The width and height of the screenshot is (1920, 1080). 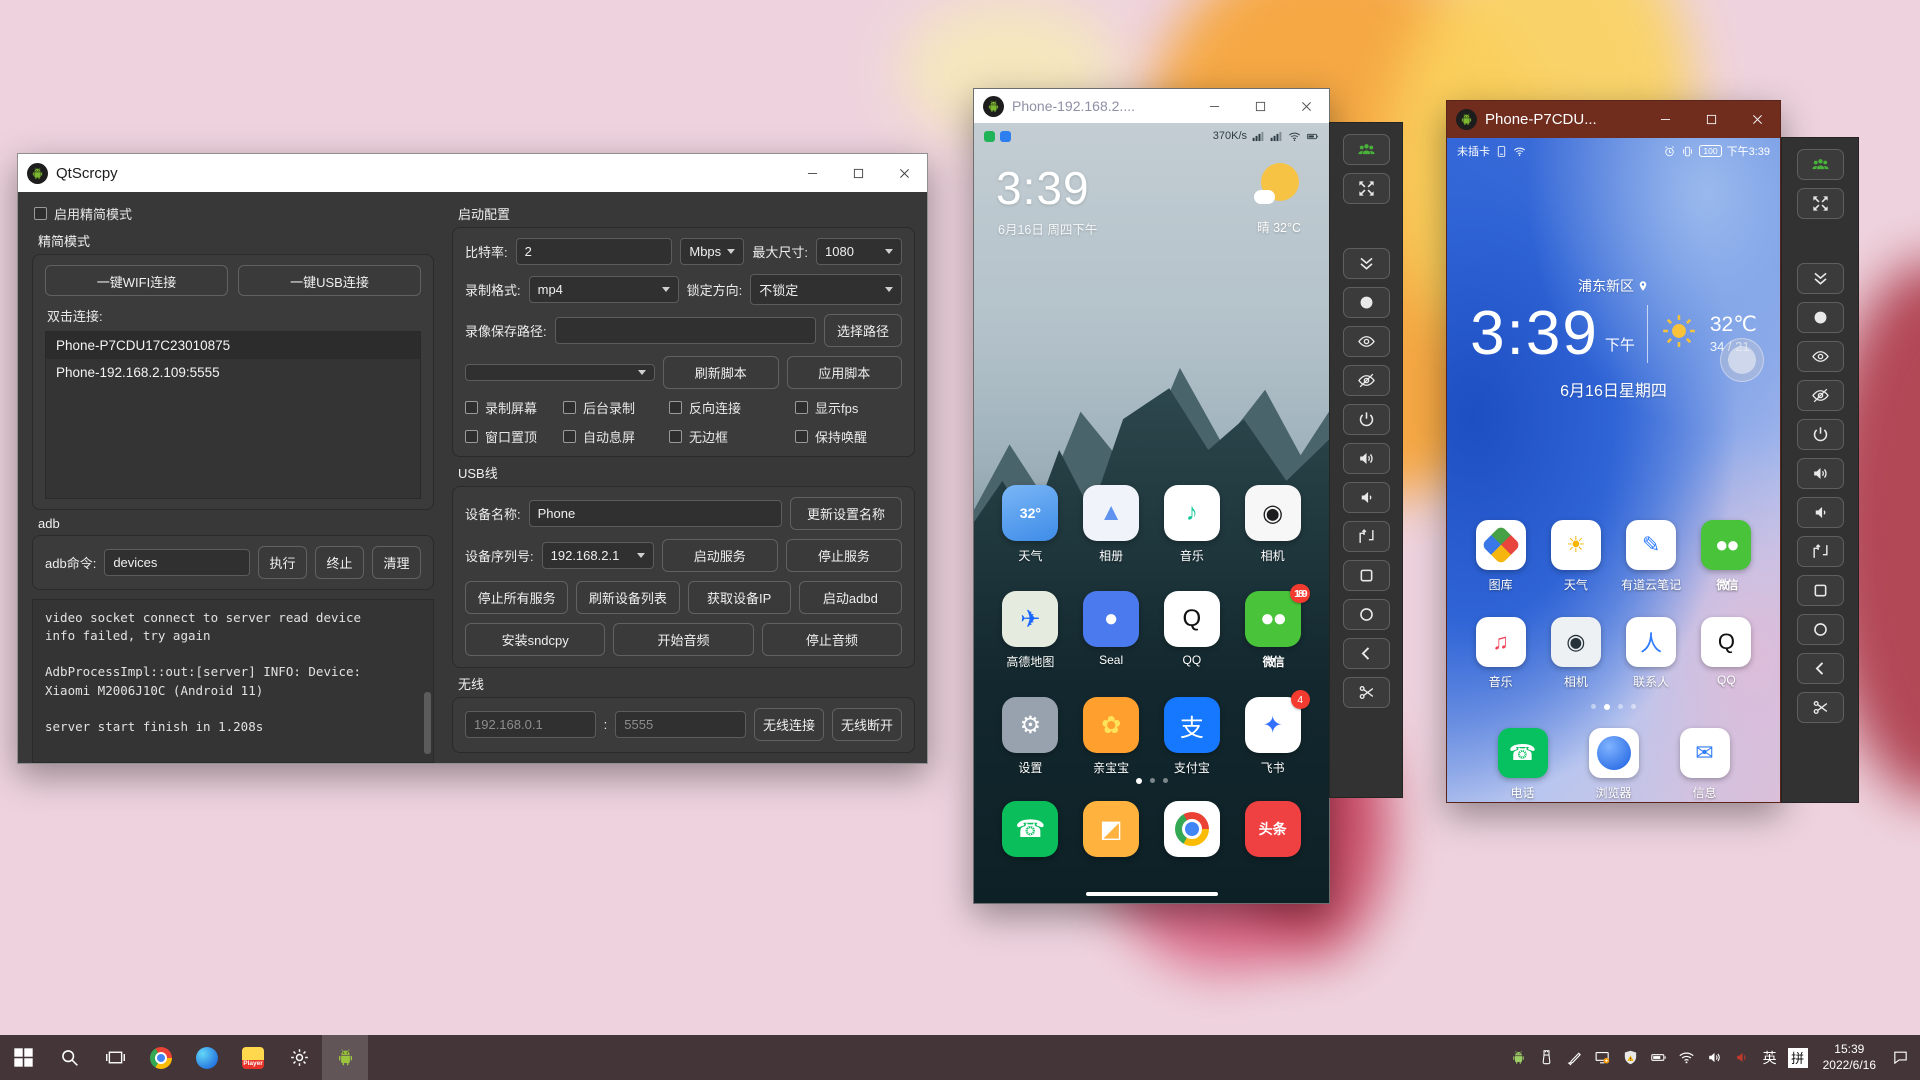 I want to click on app-icon: ◉, so click(x=1575, y=642).